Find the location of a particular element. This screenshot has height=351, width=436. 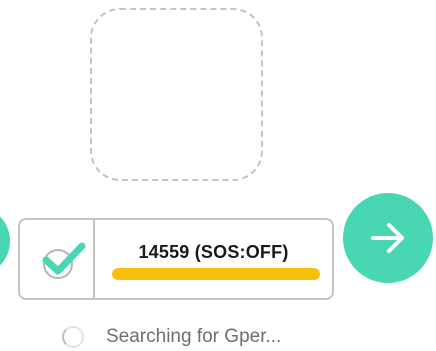

previous-button is located at coordinates (5, 241).